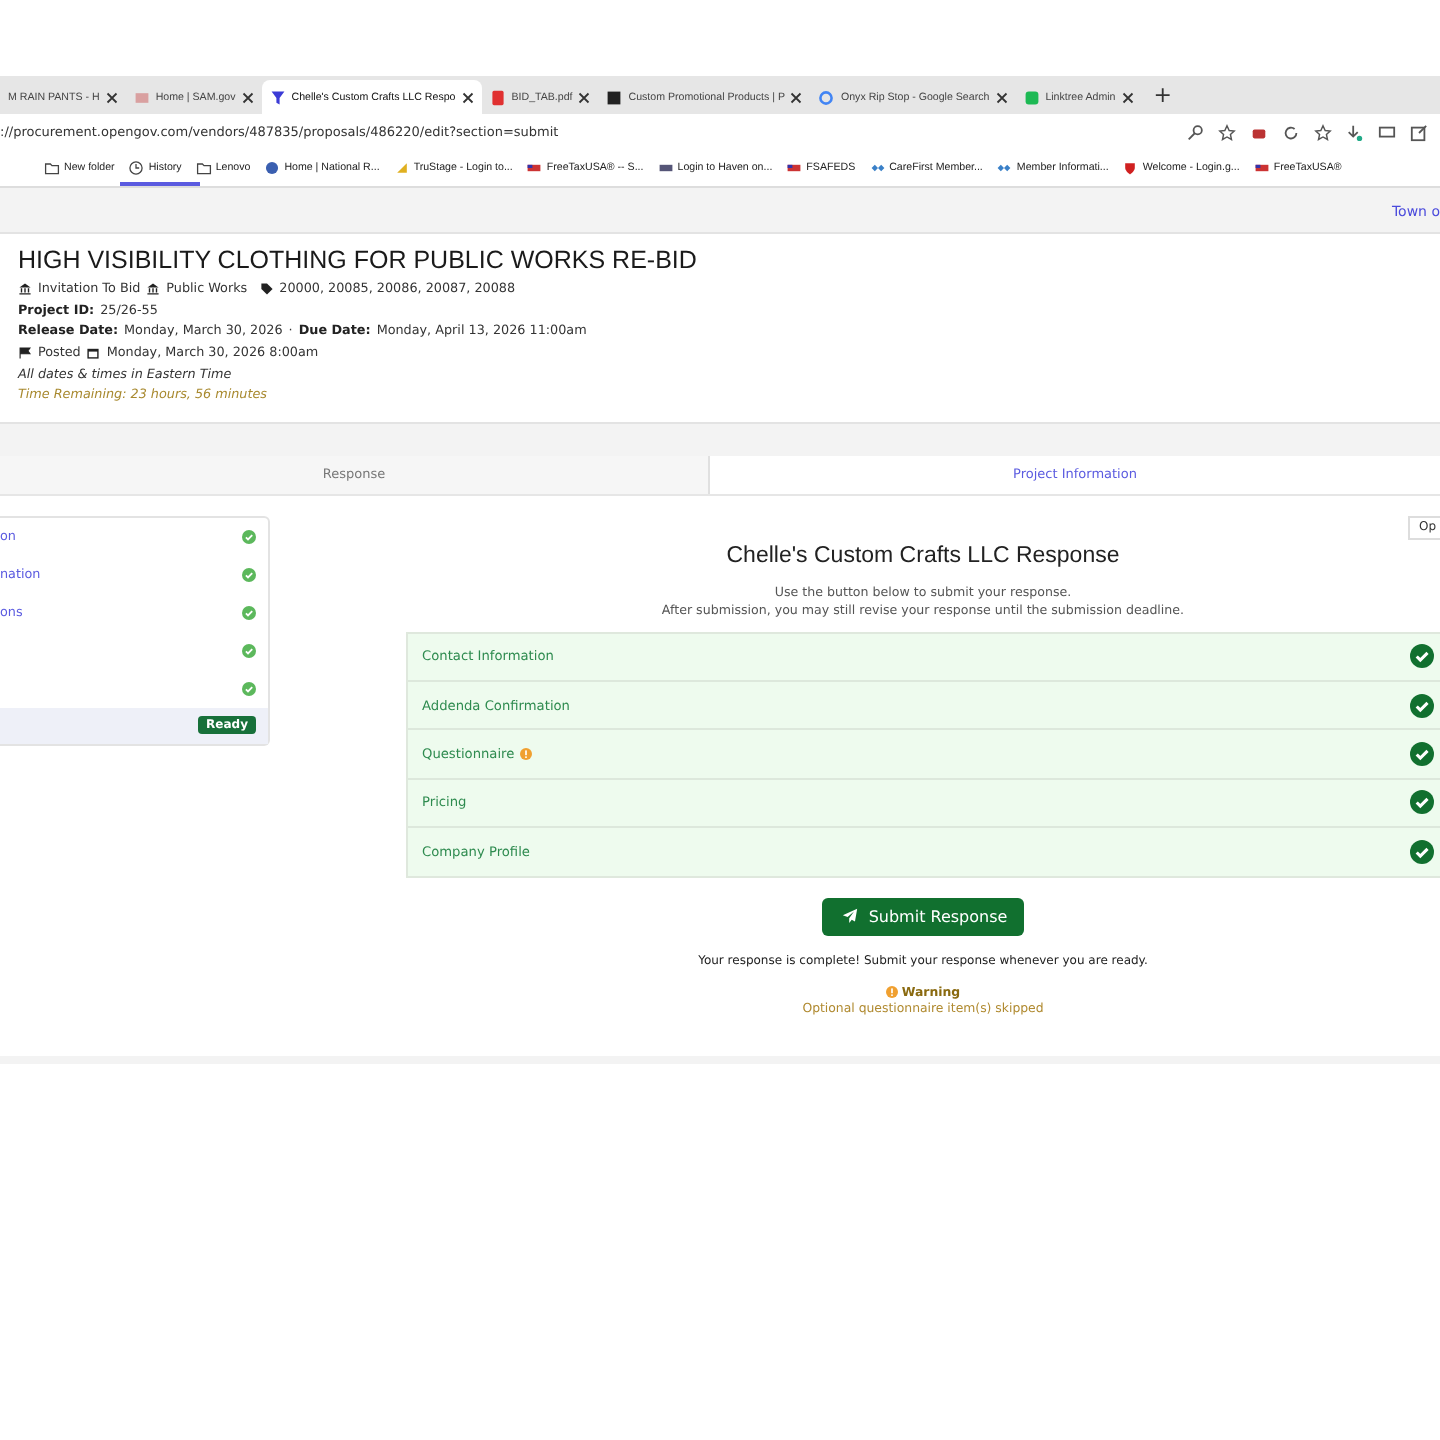  Describe the element at coordinates (136, 168) in the screenshot. I see `clock-icon` at that location.